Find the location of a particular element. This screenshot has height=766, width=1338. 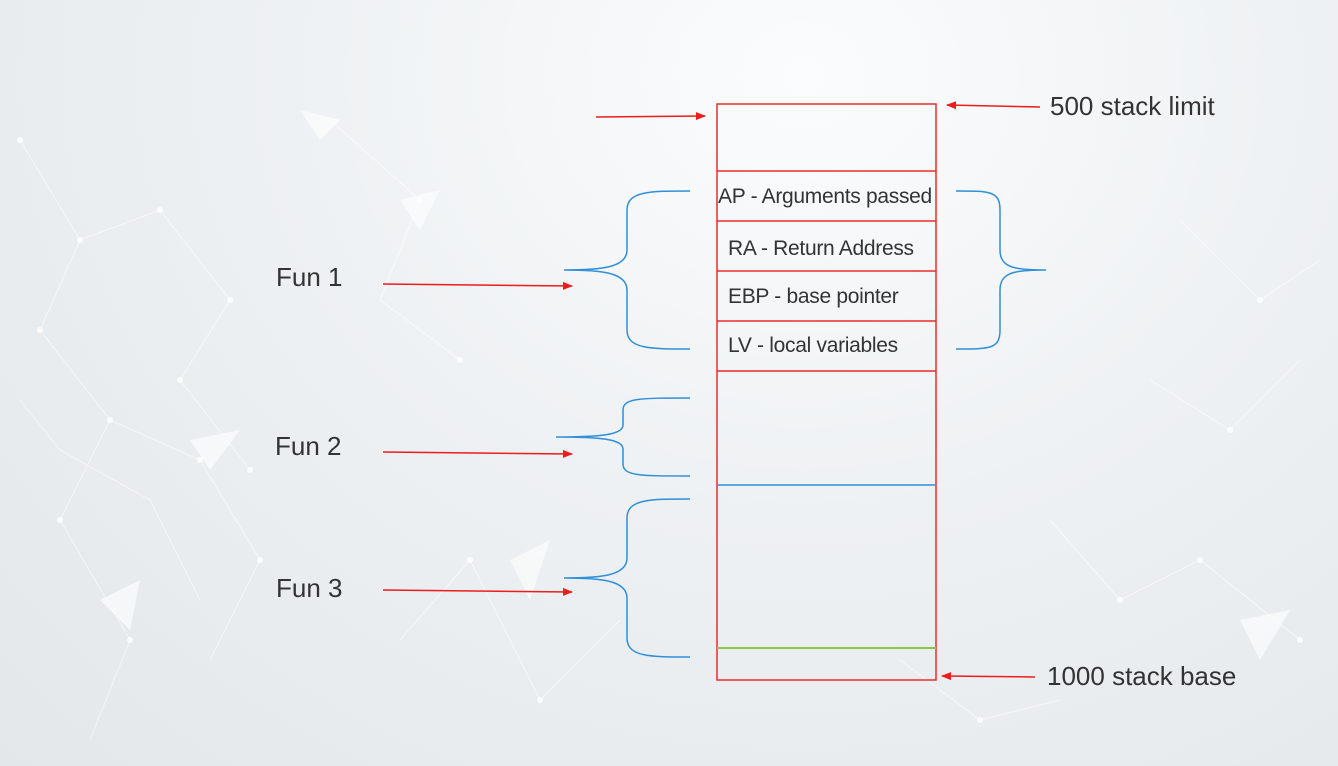

stack-limit-label: 500 stack limit is located at coordinates (1132, 106).